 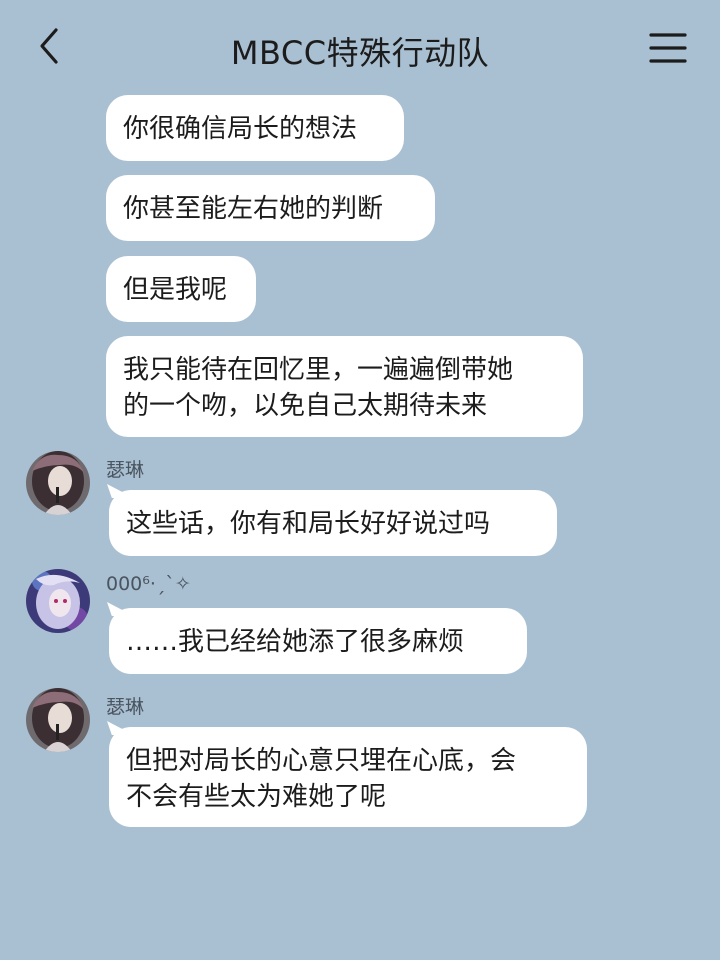 I want to click on message-text-line: 但把对局长的心意只埋在心底，会, so click(x=321, y=761).